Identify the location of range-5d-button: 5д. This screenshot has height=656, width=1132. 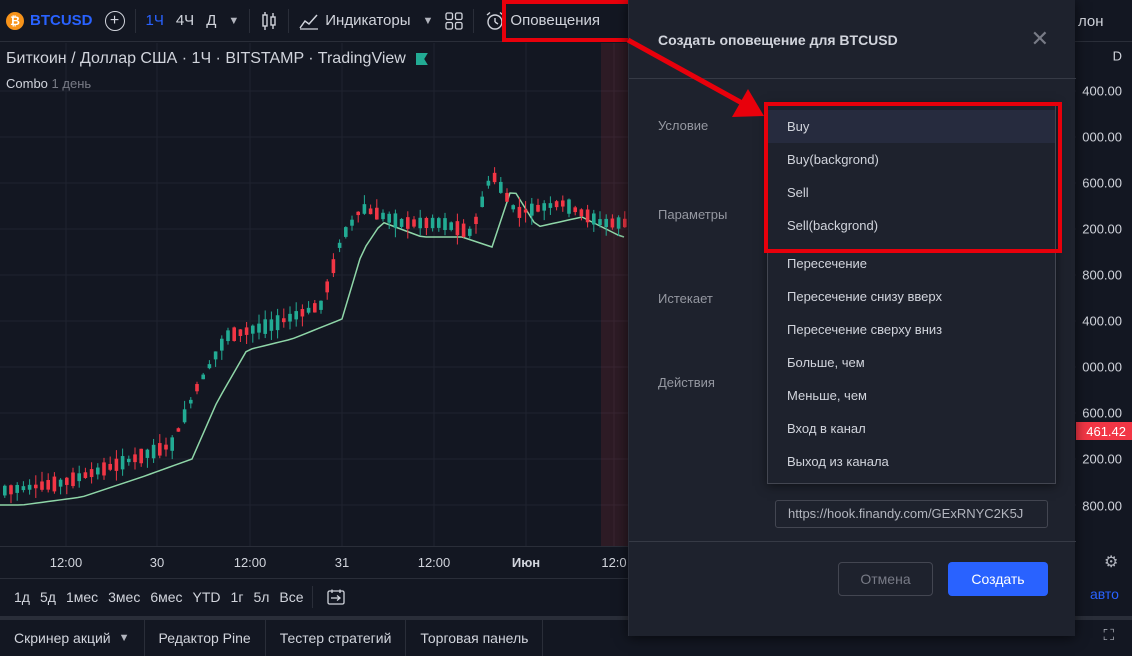
(51, 597).